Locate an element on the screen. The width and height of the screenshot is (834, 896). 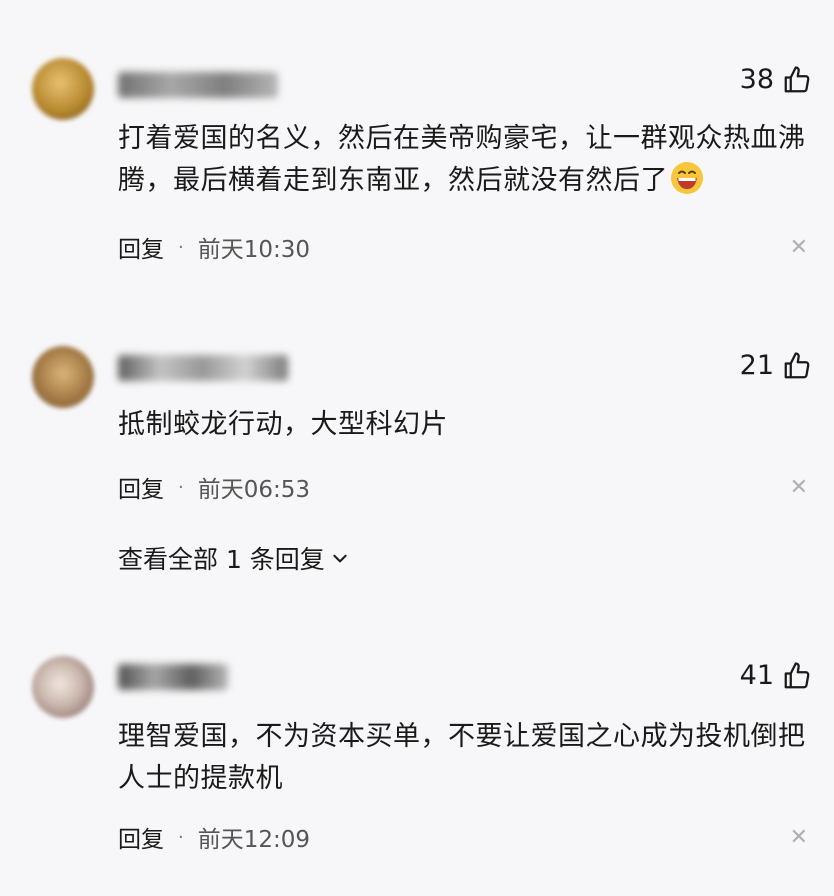
view-replies-label: 查看全部 1 条回复 is located at coordinates (221, 559).